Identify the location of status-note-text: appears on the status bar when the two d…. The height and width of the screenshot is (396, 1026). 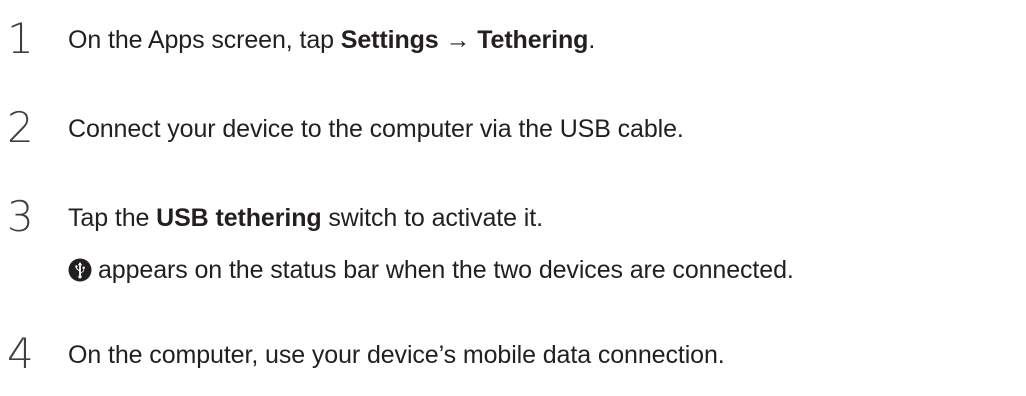
(446, 270).